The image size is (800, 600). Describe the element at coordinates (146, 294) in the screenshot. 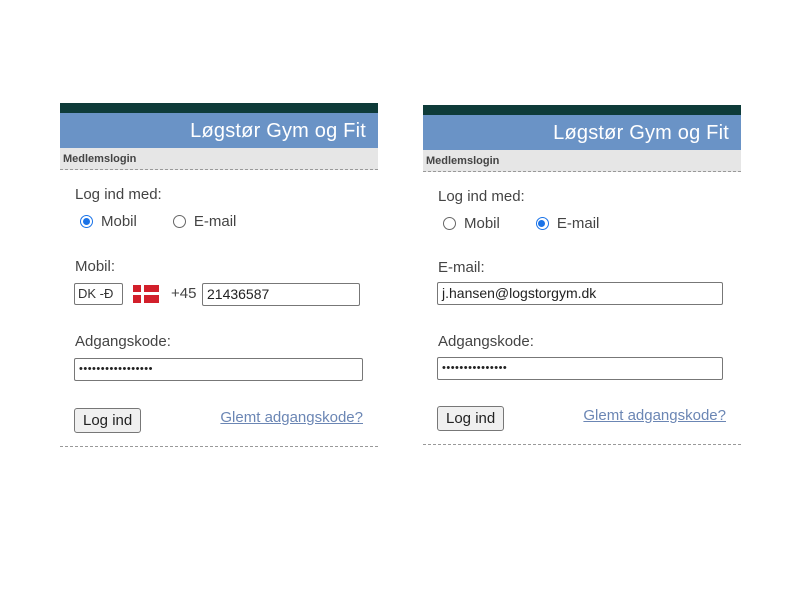

I see `denmark-flag-icon` at that location.